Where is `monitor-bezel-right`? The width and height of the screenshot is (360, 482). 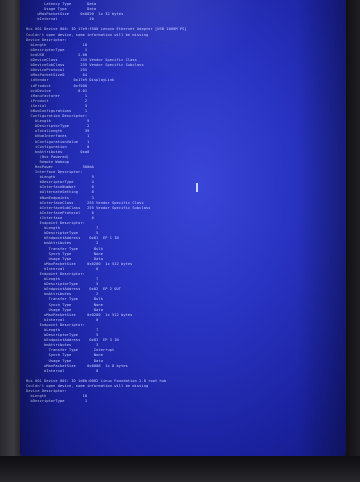 monitor-bezel-right is located at coordinates (352, 241).